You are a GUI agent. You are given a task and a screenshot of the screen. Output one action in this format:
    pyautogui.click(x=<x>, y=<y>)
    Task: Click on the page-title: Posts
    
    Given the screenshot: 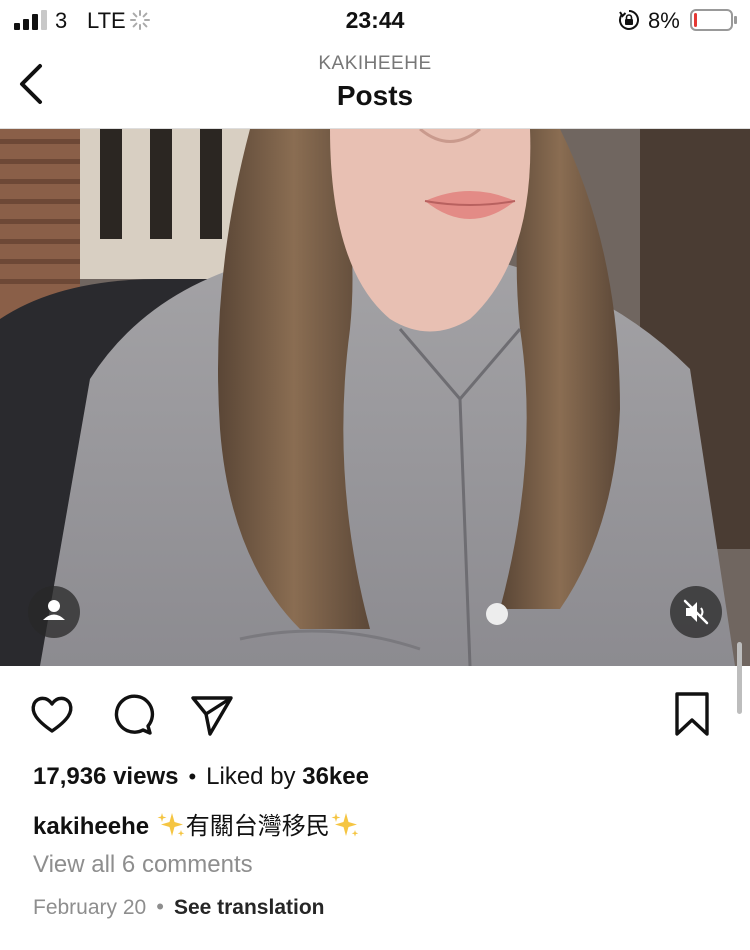 What is the action you would take?
    pyautogui.click(x=375, y=95)
    